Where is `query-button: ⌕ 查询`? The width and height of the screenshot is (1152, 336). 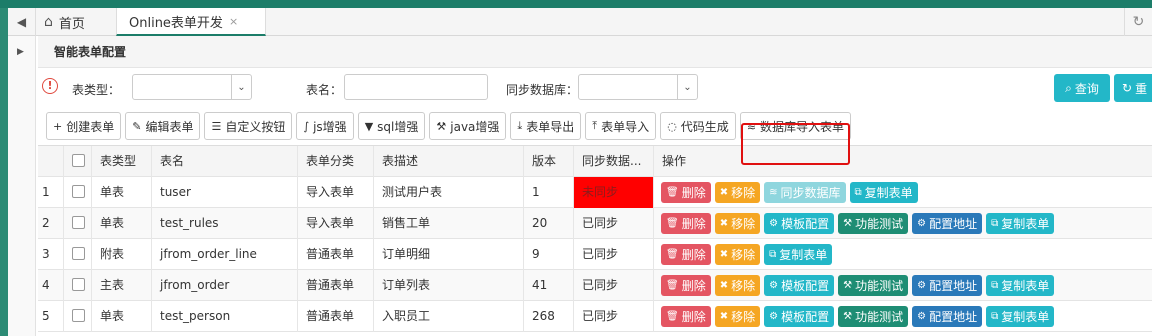 query-button: ⌕ 查询 is located at coordinates (1082, 88).